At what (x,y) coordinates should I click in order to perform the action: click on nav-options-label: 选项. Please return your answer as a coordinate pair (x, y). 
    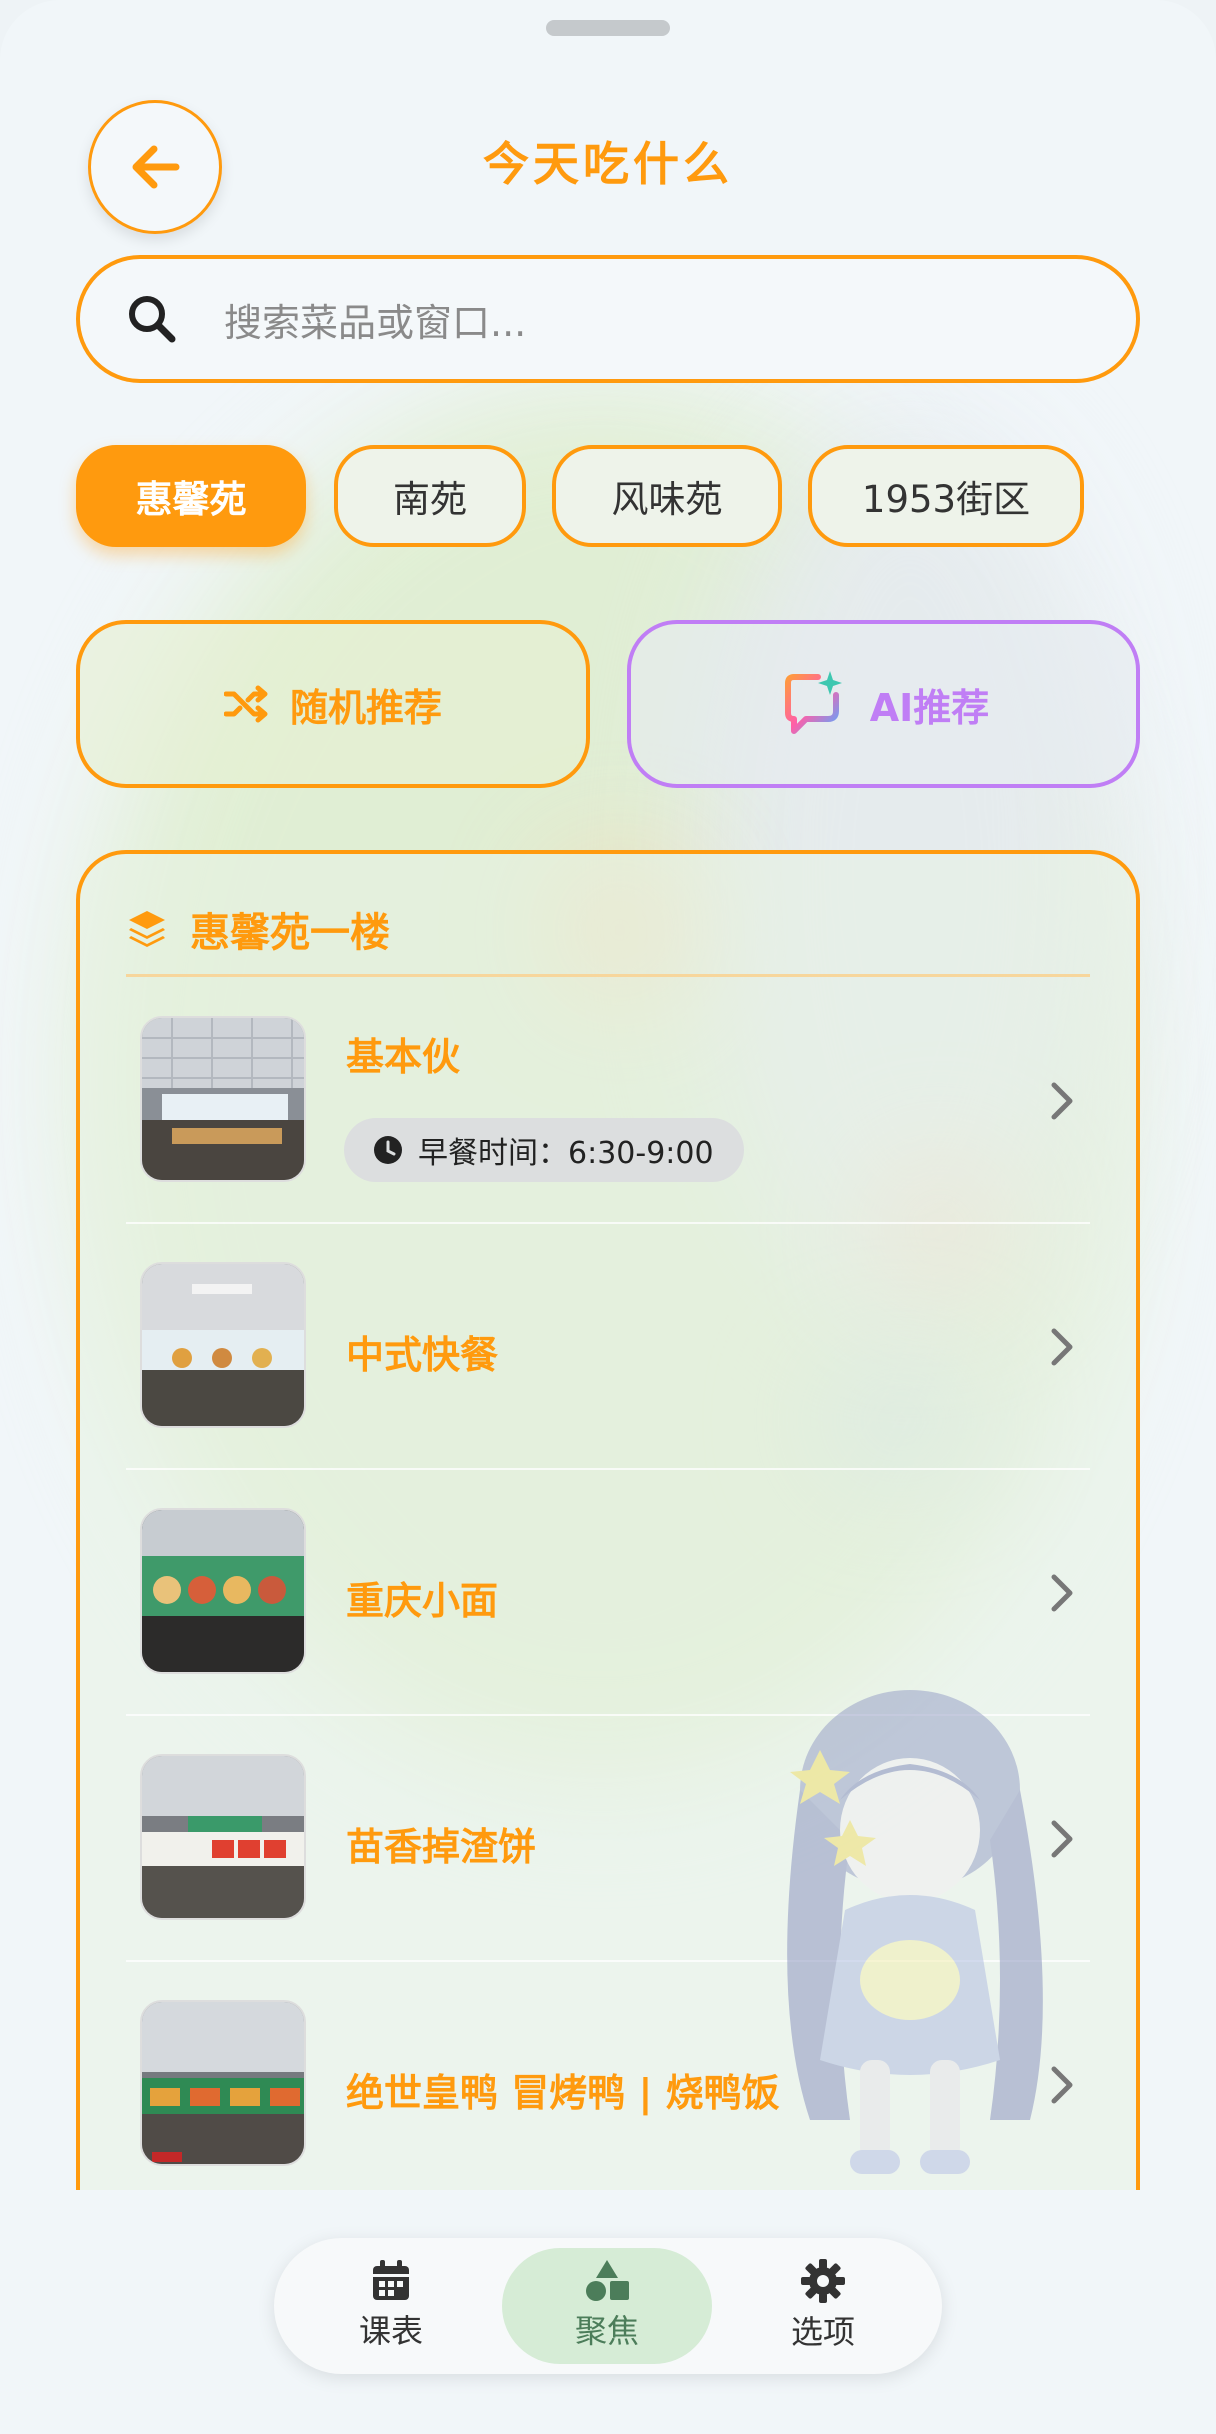
    Looking at the image, I should click on (822, 2332).